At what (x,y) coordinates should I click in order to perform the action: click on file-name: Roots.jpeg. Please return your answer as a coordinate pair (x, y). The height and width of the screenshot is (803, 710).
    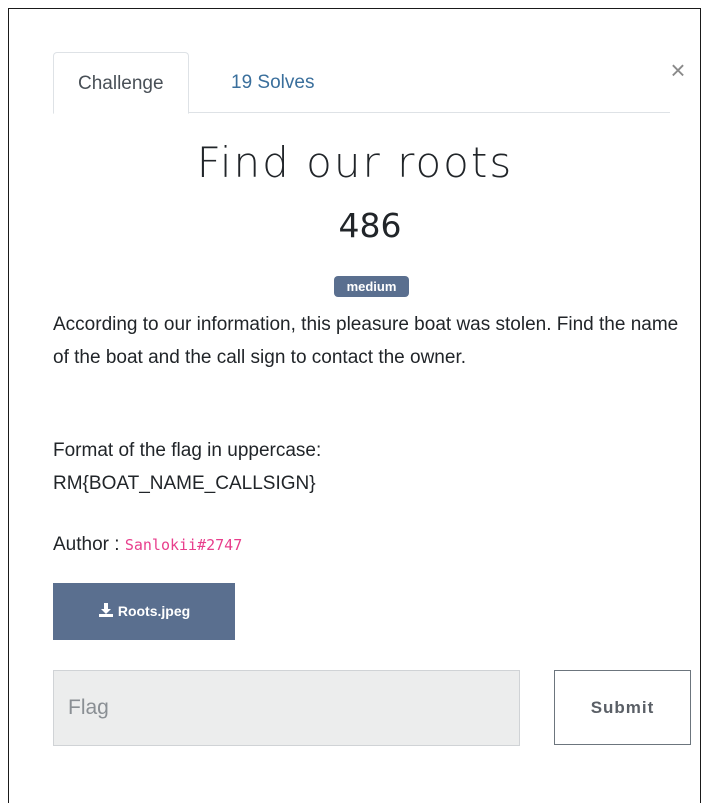
    Looking at the image, I should click on (154, 611).